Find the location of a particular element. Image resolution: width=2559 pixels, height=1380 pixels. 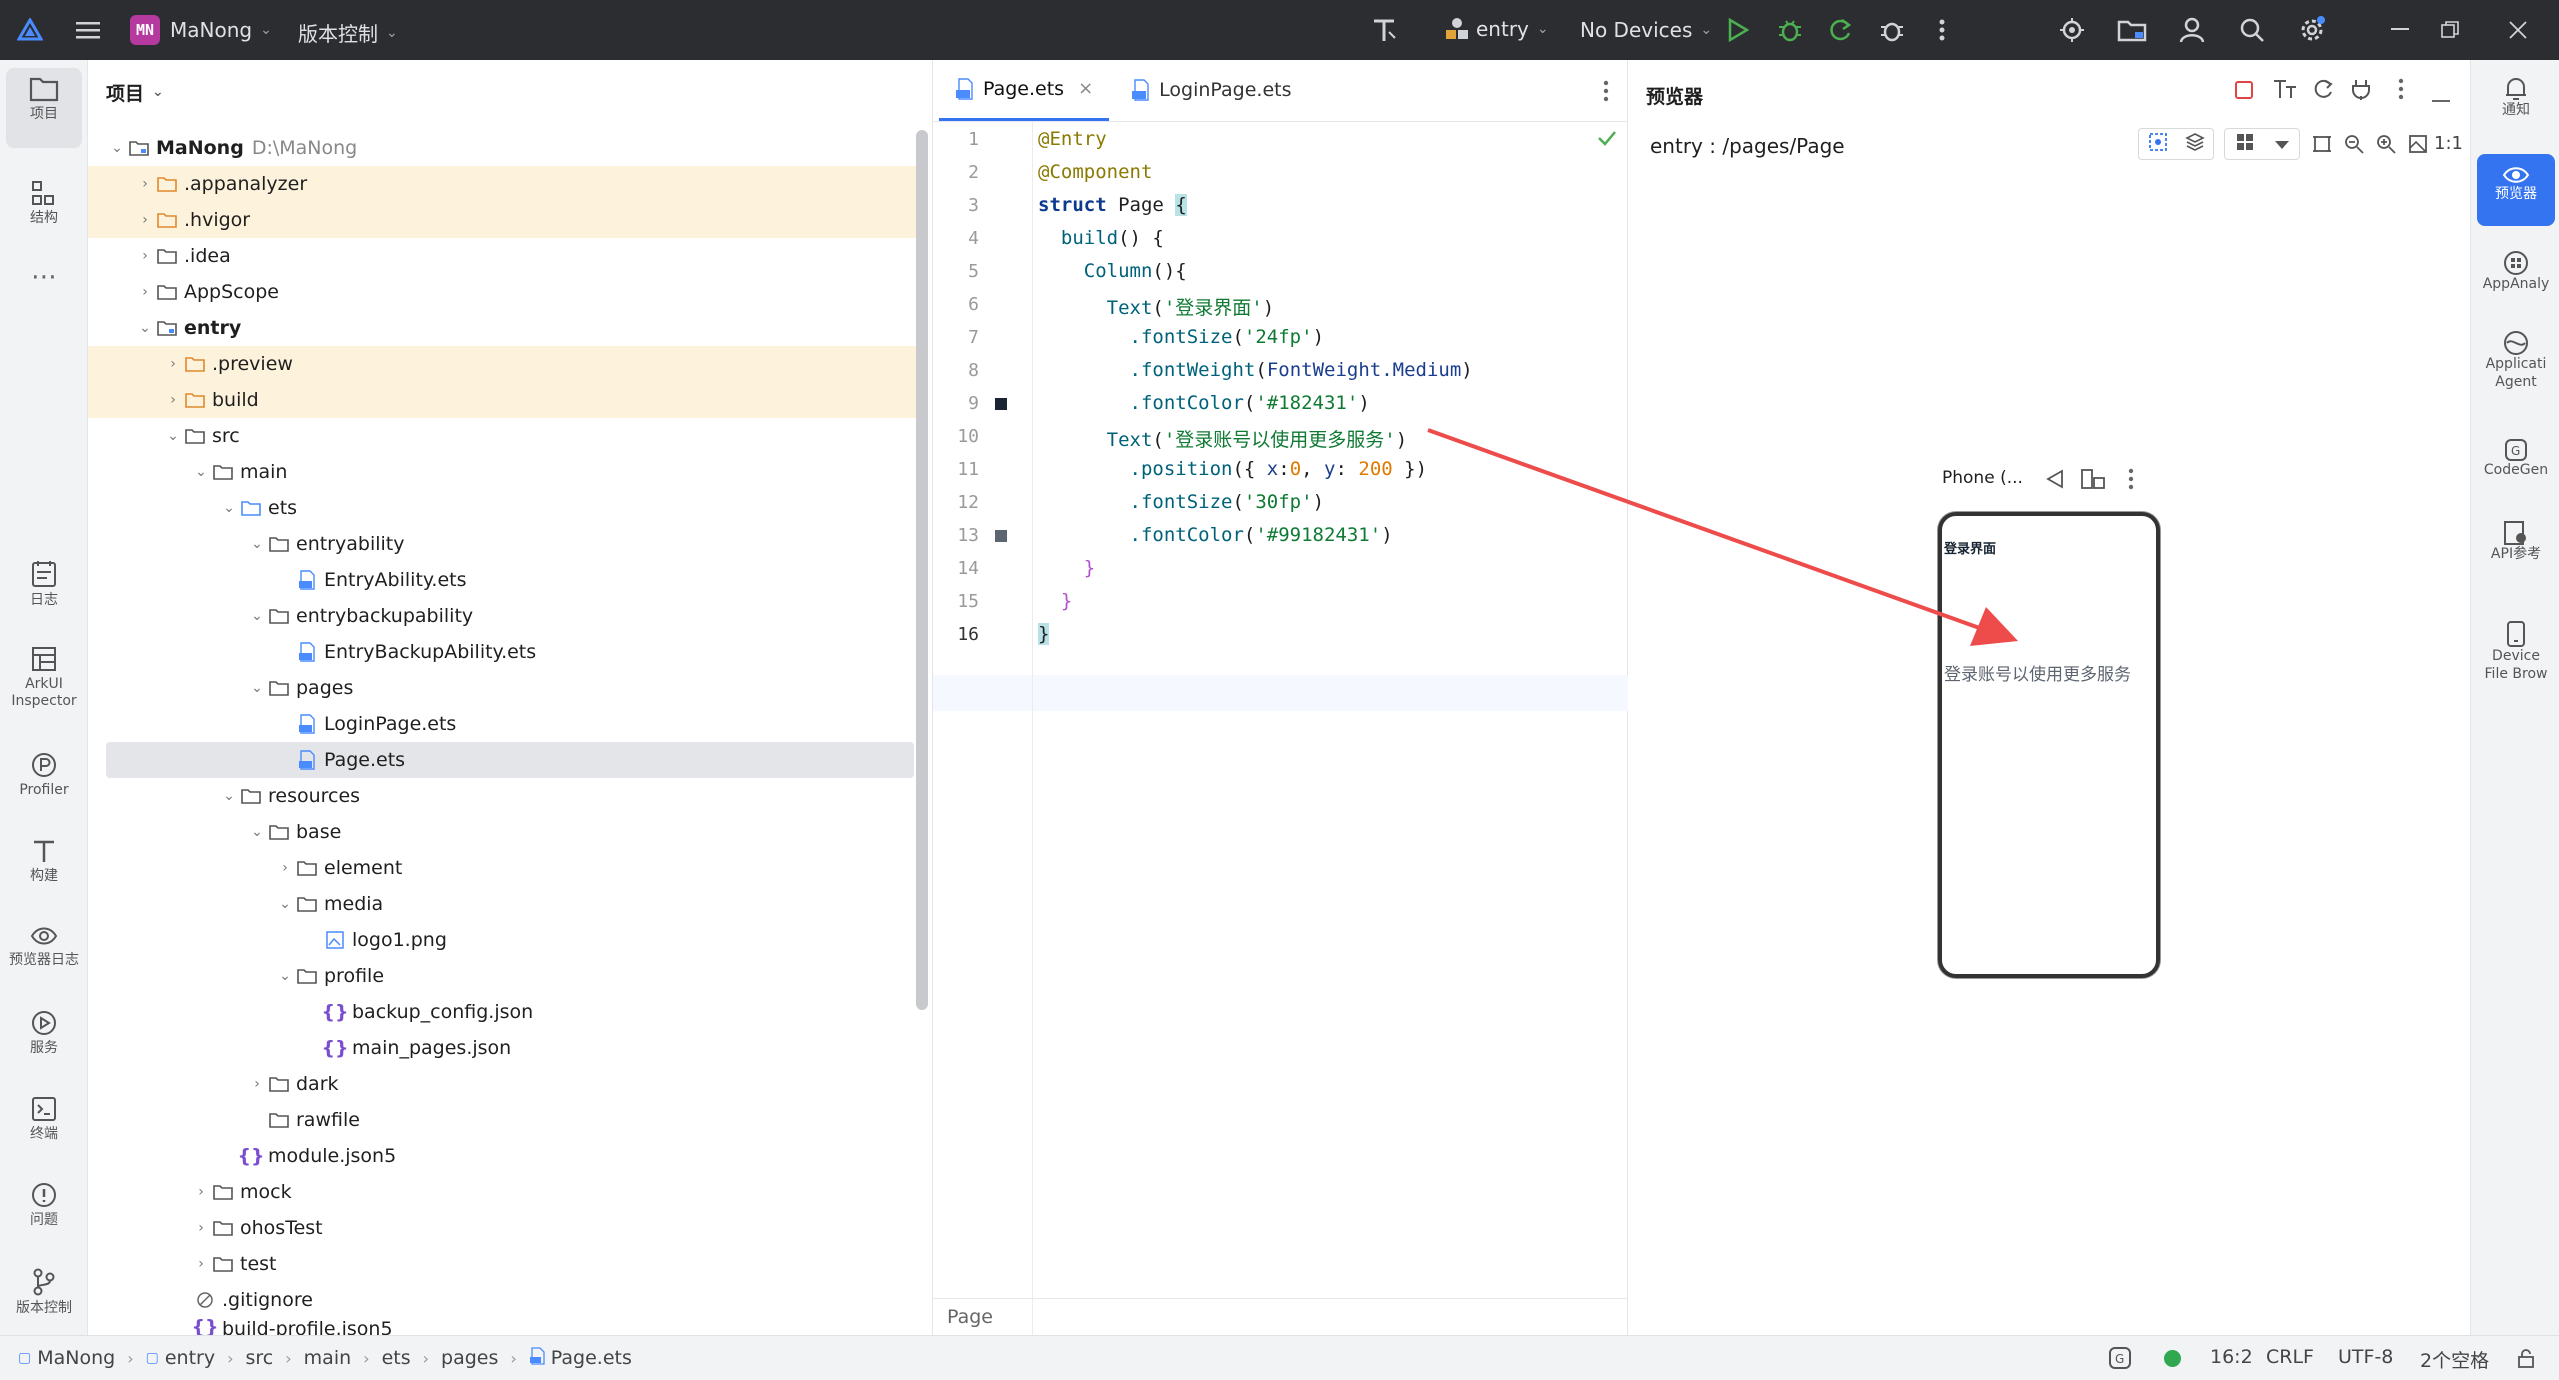

readonly-lock-icon is located at coordinates (2526, 1360).